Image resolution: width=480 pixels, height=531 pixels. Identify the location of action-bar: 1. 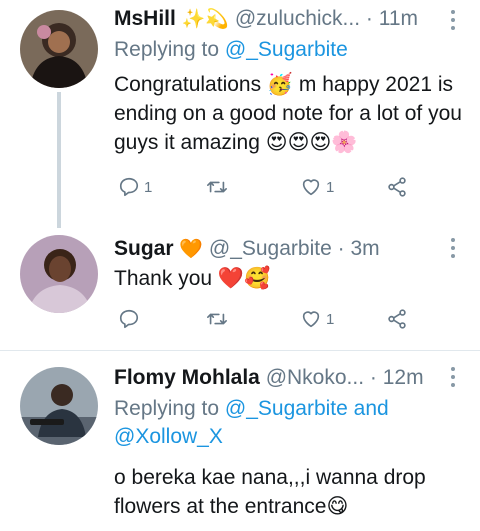
(268, 319).